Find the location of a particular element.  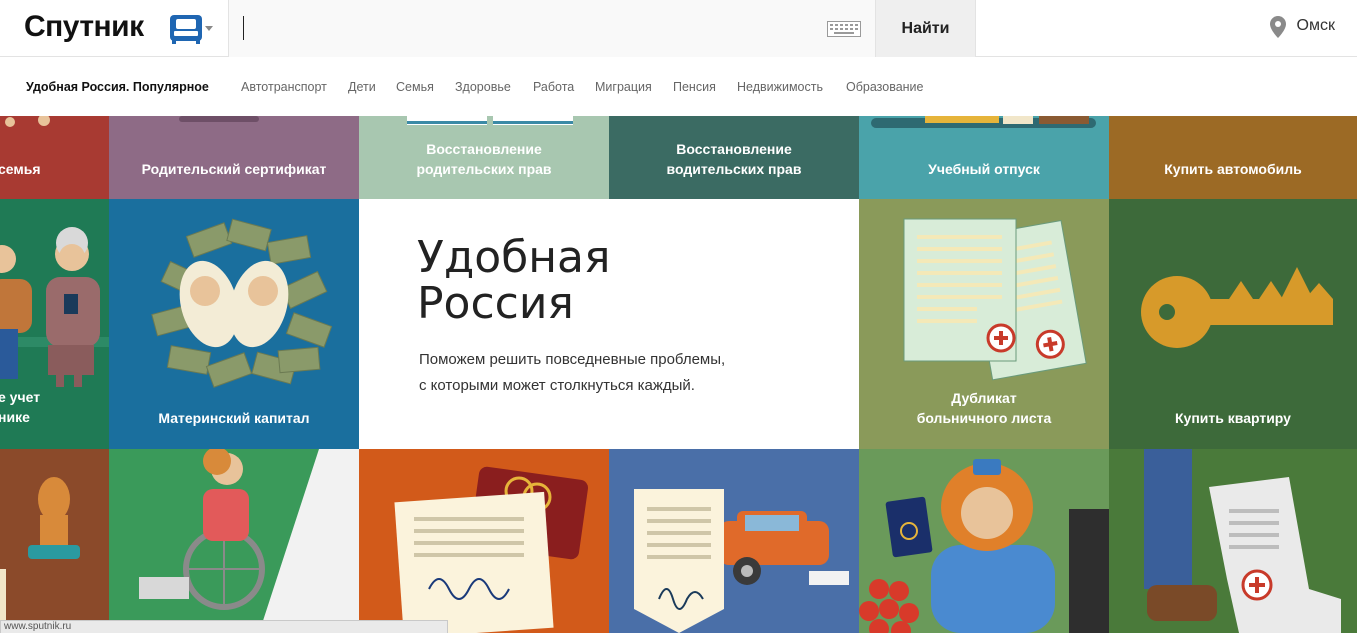

nav-item-popular: Удобная Россия. Популярное is located at coordinates (117, 87).